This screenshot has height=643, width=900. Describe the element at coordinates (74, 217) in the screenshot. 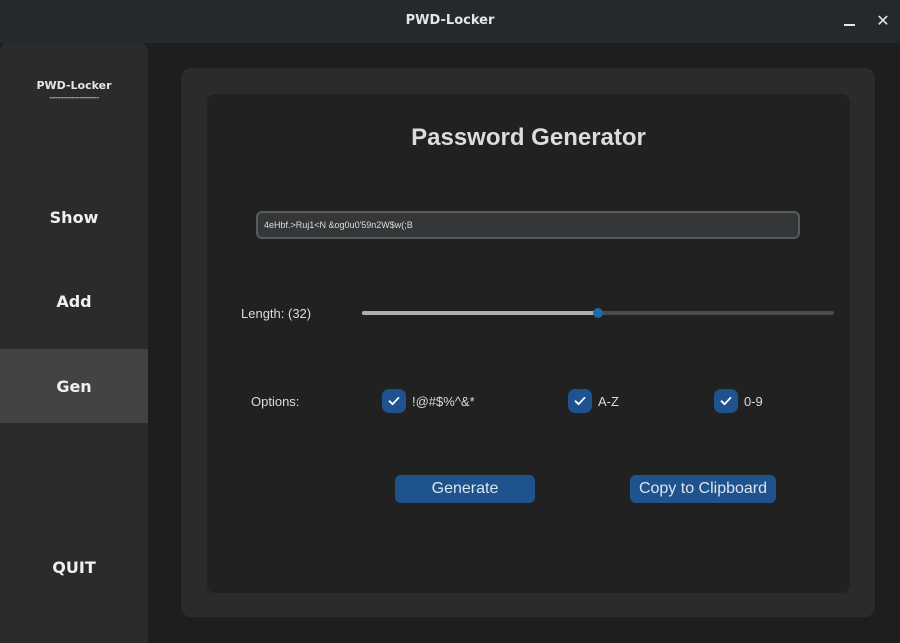

I see `sidebar-item-show: Show` at that location.